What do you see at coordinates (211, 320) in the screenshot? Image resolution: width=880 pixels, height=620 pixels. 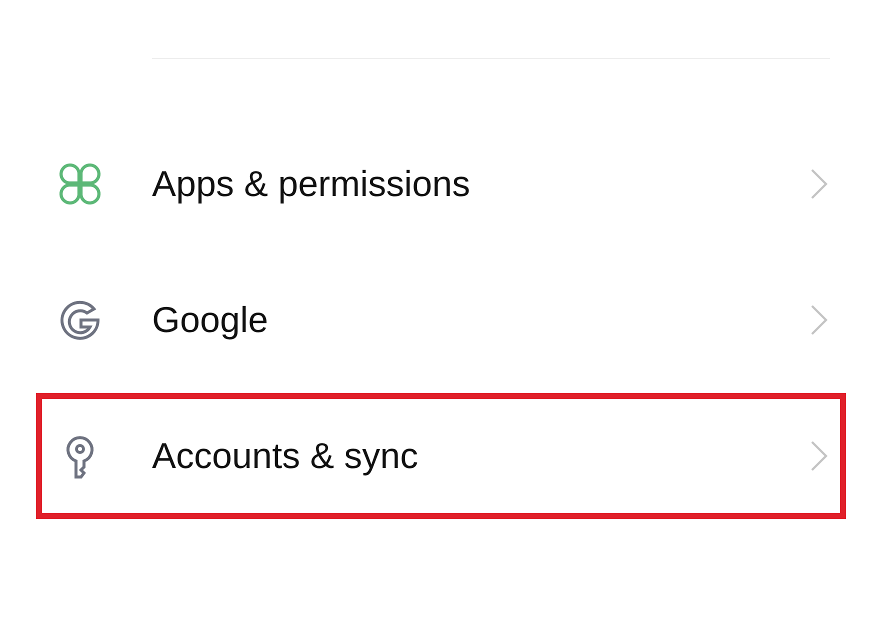 I see `setting-label: Google` at bounding box center [211, 320].